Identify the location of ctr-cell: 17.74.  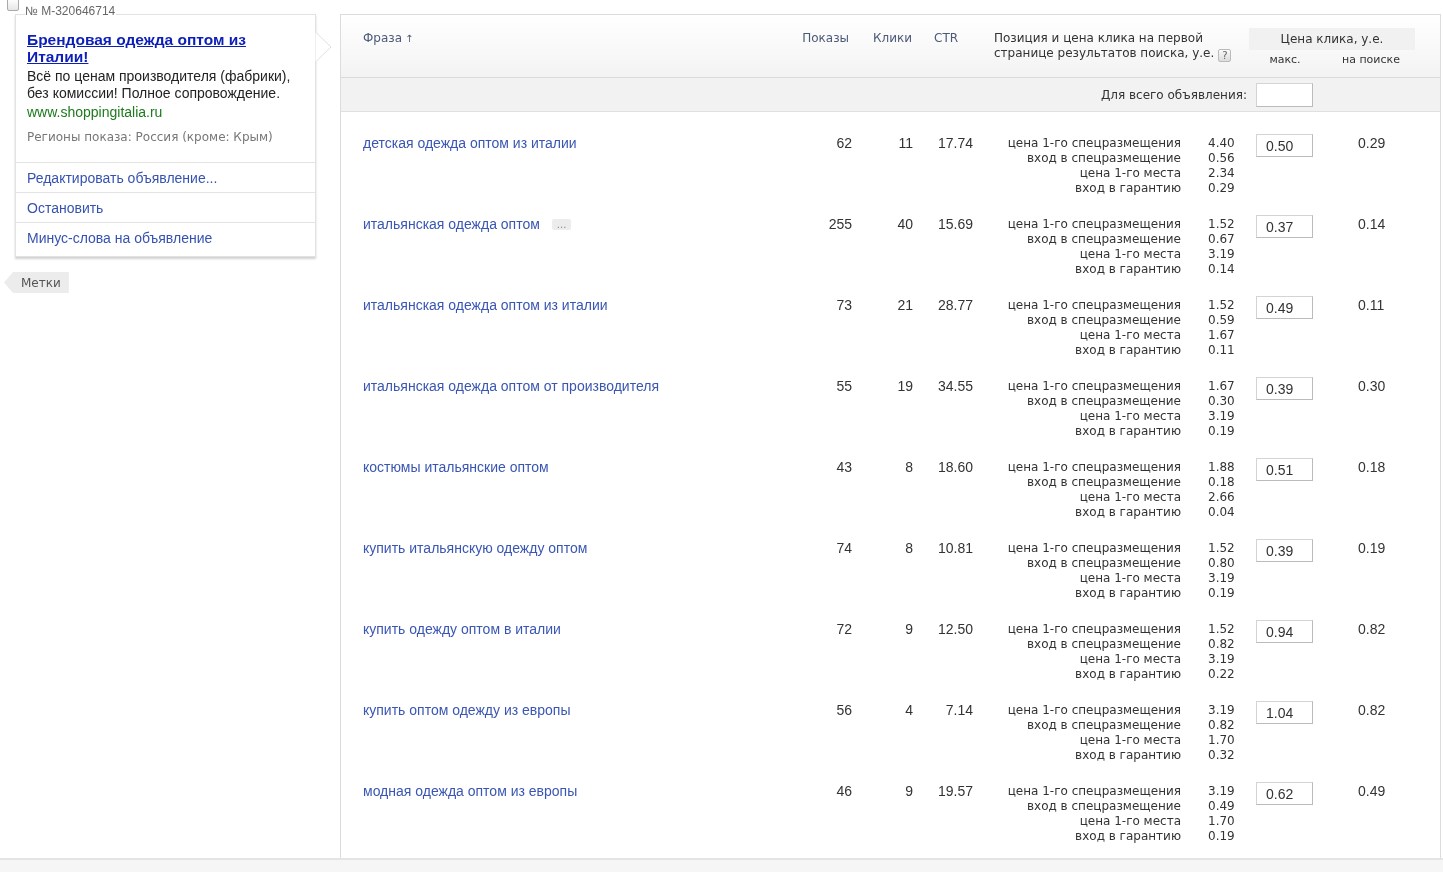
(955, 143).